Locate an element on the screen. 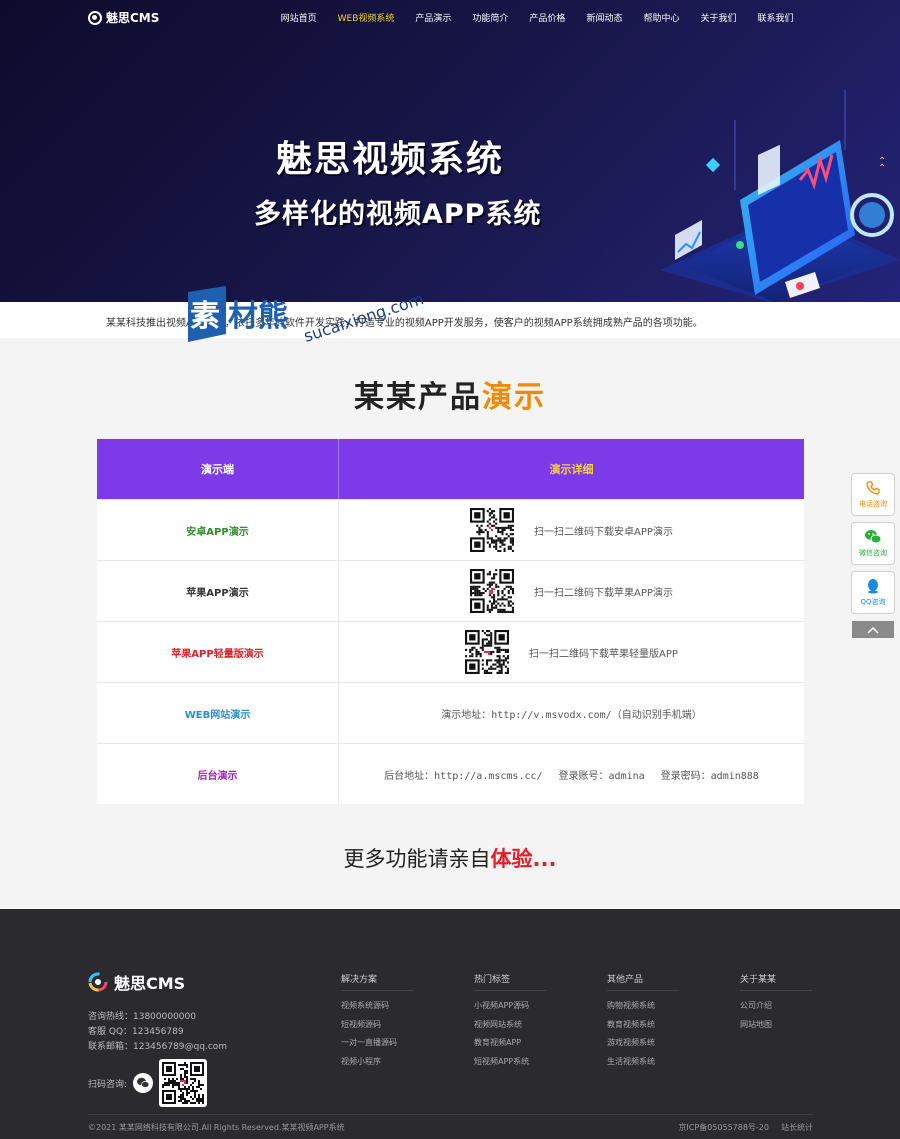 Image resolution: width=900 pixels, height=1139 pixels. row-detail-text: 扫一扫二维码下载苹果轻量版APP is located at coordinates (603, 654).